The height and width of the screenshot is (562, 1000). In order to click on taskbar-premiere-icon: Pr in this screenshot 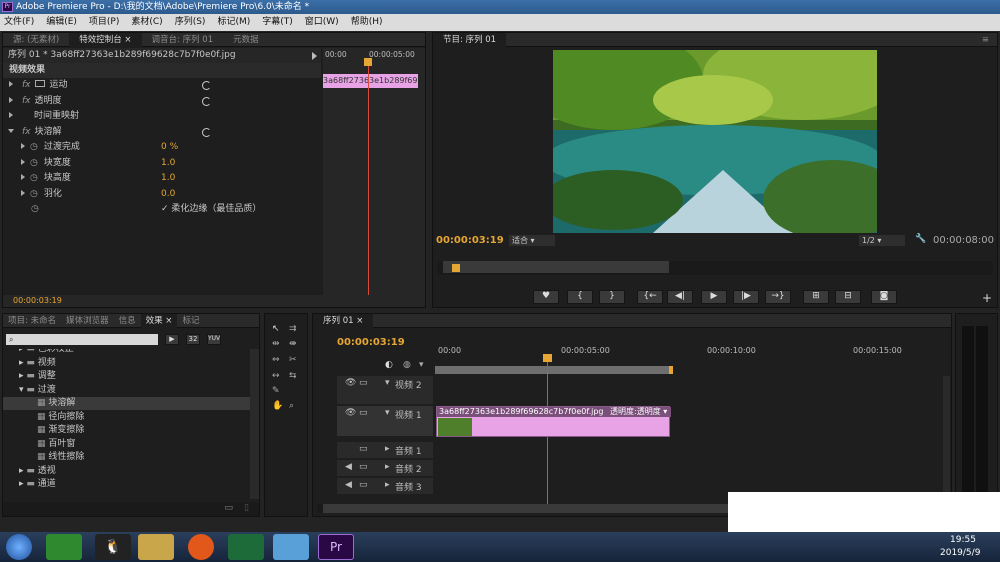, I will do `click(336, 547)`.